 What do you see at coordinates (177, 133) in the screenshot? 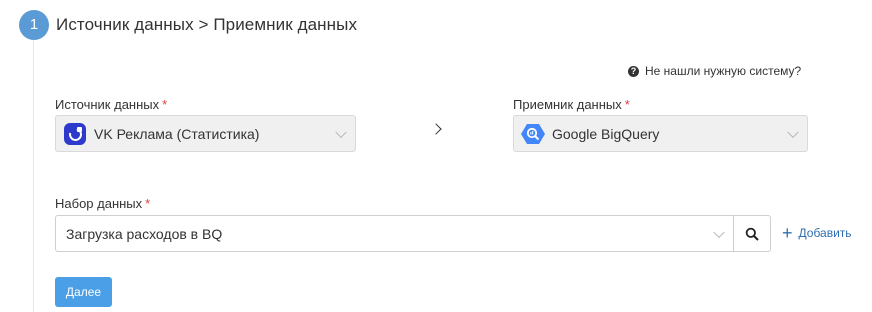
I see `source-select-value: VK Реклама (Статистика)` at bounding box center [177, 133].